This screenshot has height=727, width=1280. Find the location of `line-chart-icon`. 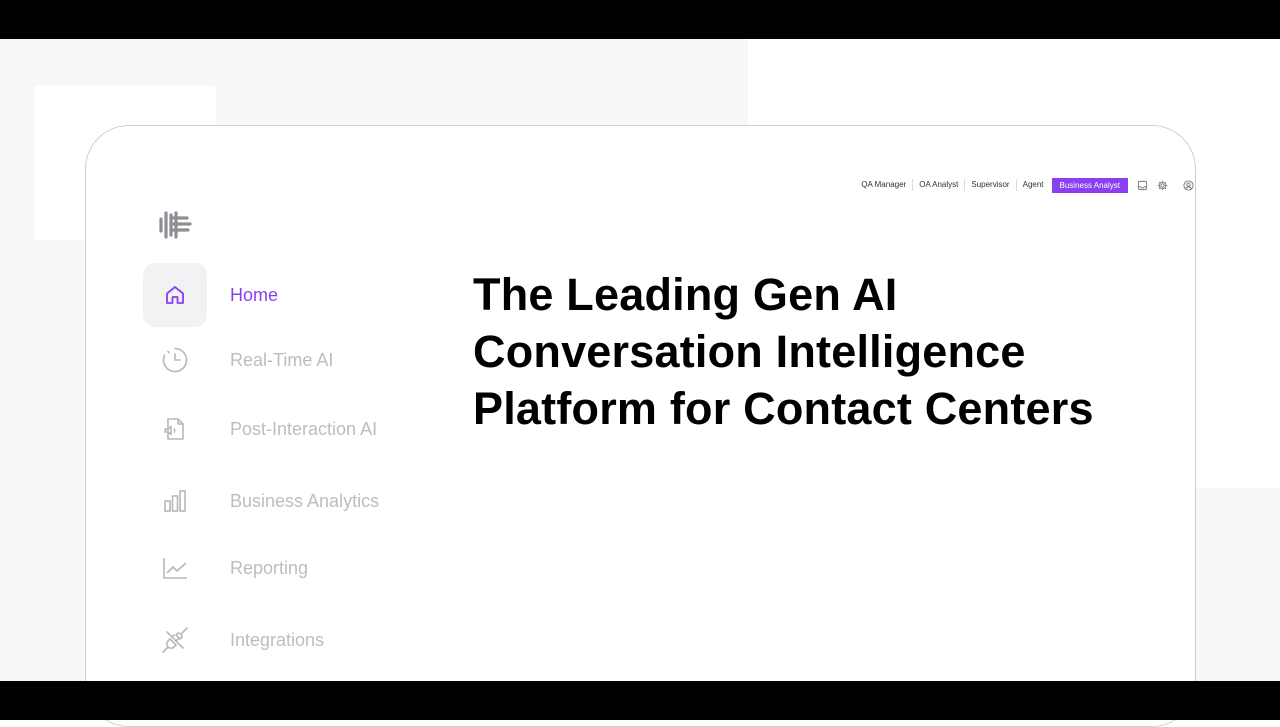

line-chart-icon is located at coordinates (175, 568).